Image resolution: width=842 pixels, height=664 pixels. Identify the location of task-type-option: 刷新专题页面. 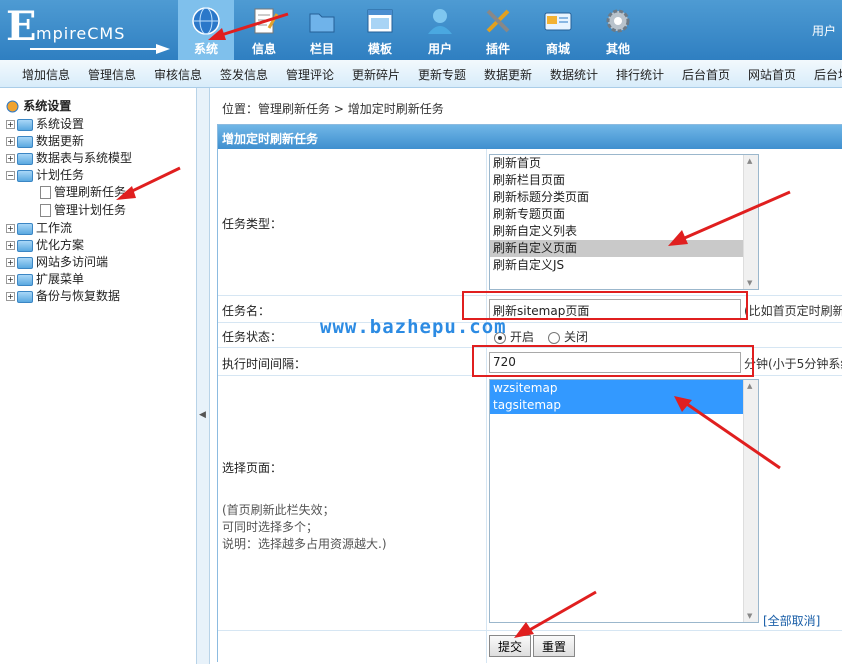
(624, 214).